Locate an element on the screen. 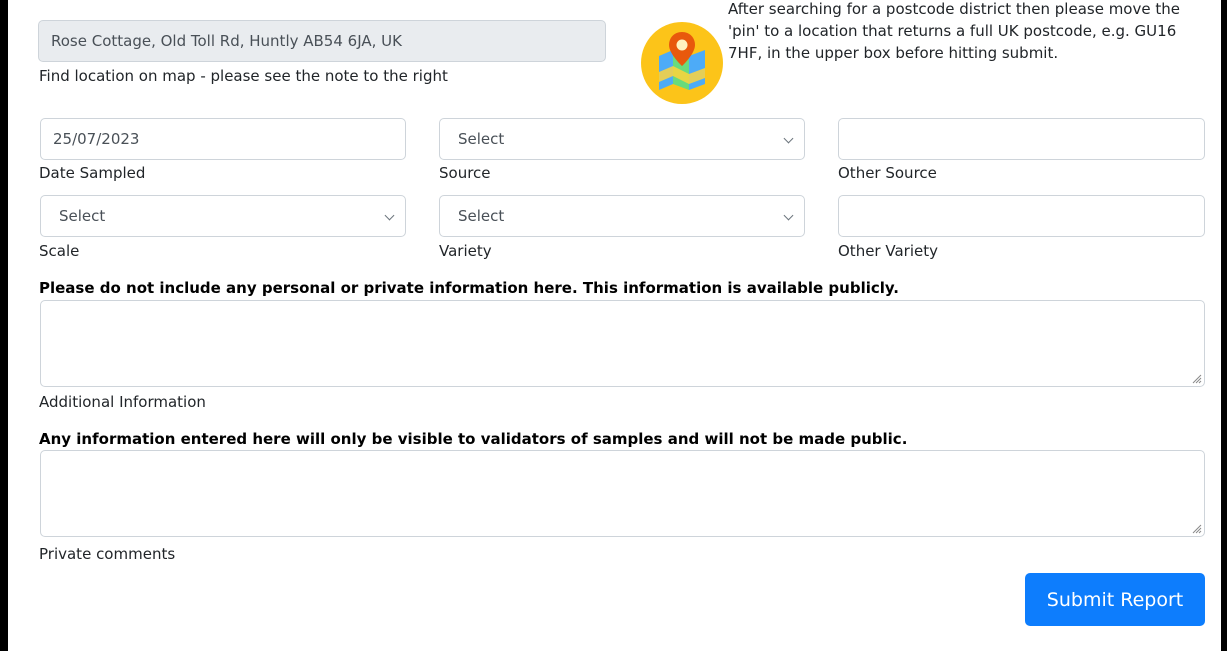  variety-selected: Select is located at coordinates (481, 216).